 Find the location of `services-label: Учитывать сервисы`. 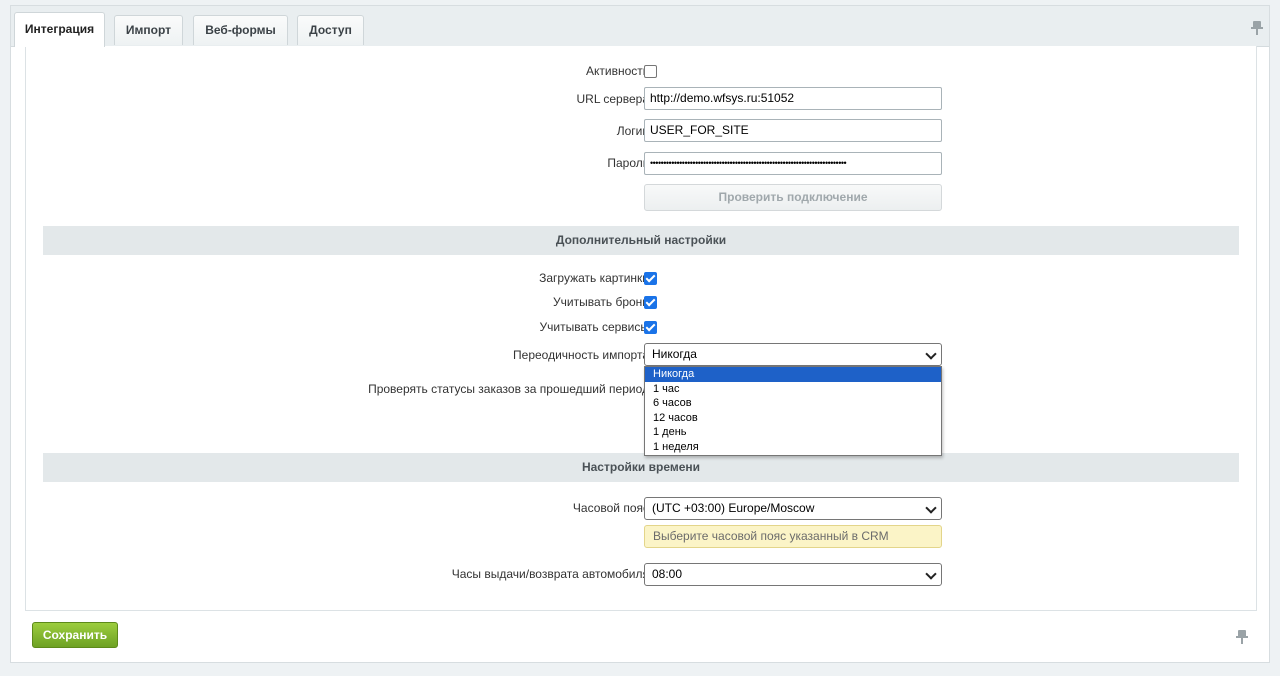

services-label: Учитывать сервисы is located at coordinates (594, 327).